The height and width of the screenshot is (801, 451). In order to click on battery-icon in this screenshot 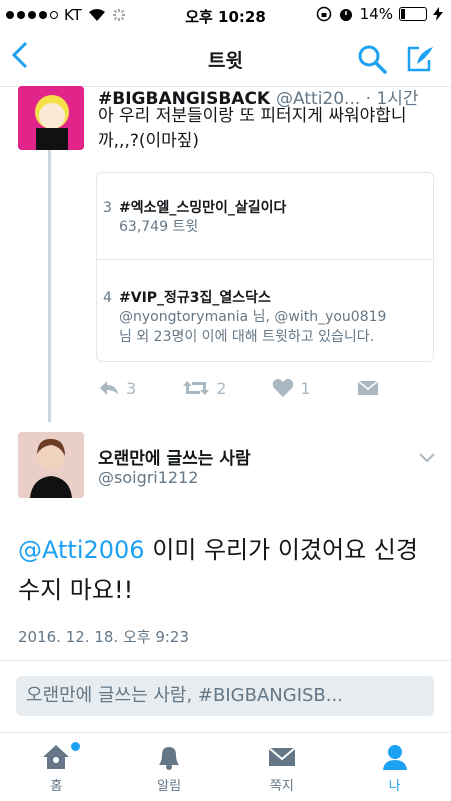, I will do `click(413, 14)`.